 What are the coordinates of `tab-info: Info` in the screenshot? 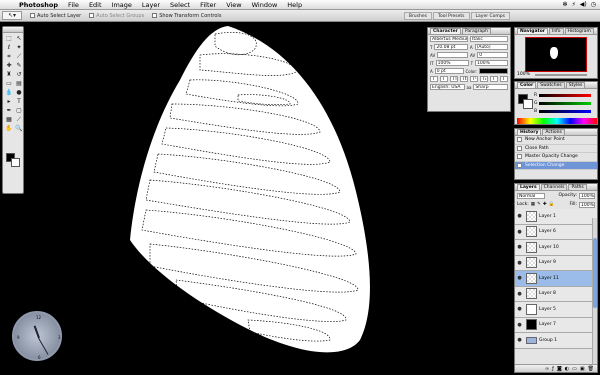 It's located at (556, 31).